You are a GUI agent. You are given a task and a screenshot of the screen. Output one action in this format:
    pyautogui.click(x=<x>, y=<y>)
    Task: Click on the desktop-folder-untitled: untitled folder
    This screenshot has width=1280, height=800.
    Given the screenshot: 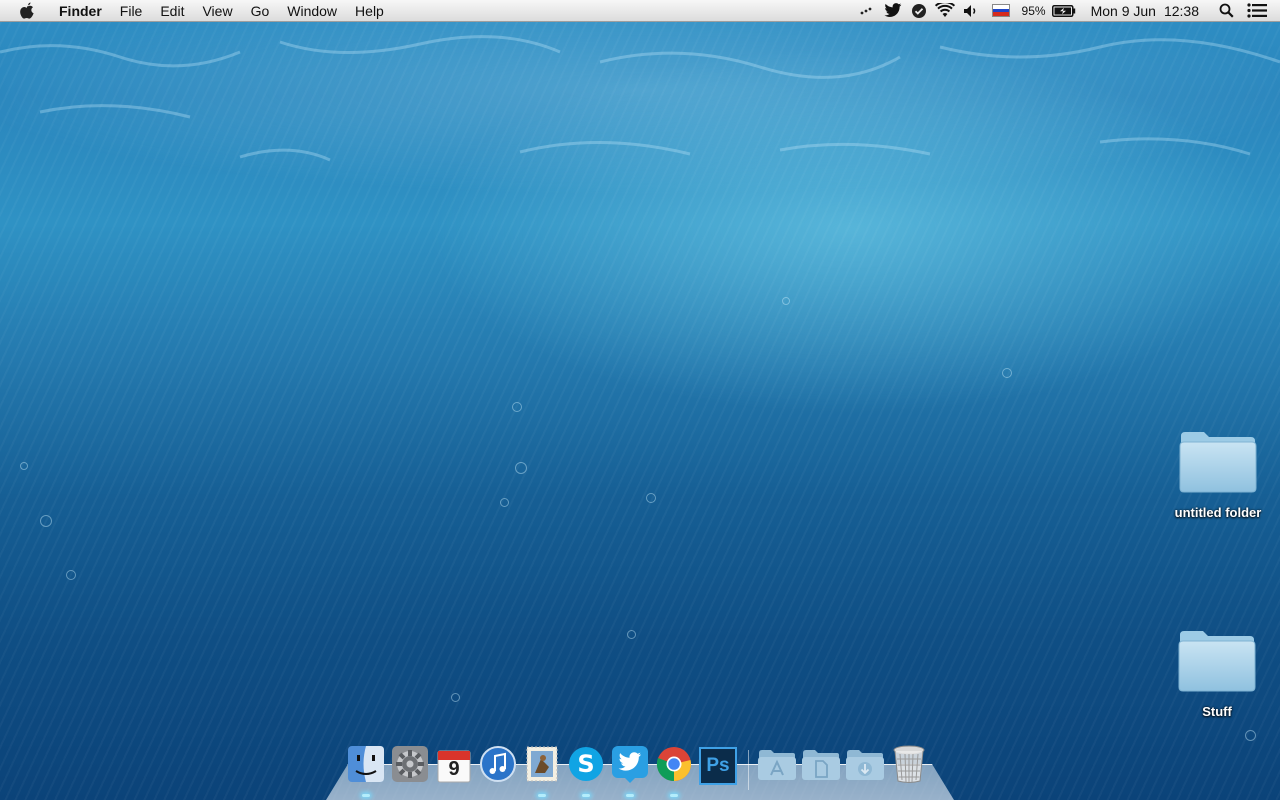 What is the action you would take?
    pyautogui.click(x=1218, y=474)
    